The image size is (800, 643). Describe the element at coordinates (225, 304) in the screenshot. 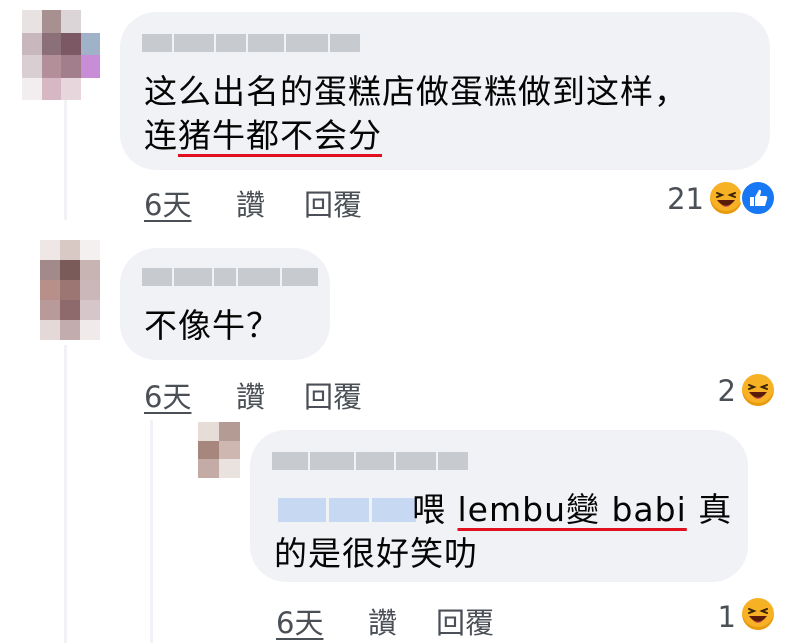

I see `comment-bubble: 不像牛？` at that location.